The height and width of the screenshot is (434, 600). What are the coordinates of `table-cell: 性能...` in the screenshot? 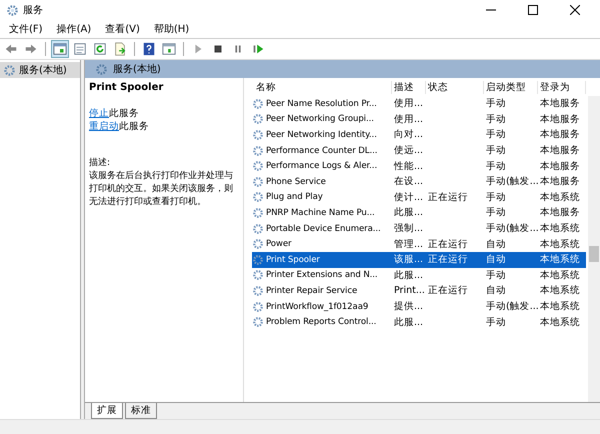 It's located at (409, 166).